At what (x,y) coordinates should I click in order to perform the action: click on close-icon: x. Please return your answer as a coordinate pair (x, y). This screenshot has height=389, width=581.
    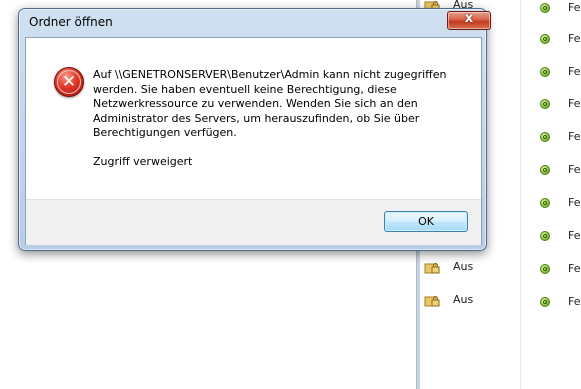
    Looking at the image, I should click on (469, 18).